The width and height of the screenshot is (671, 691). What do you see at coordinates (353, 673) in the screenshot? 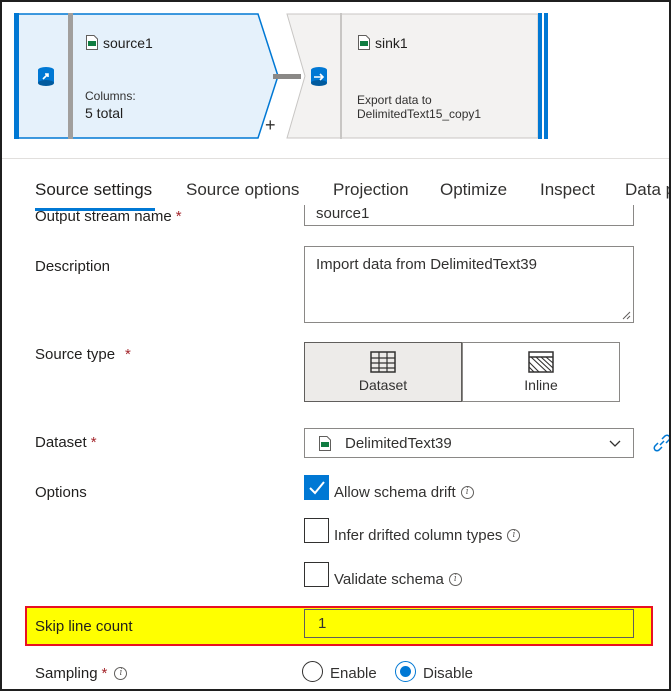
I see `sampling-enable-label: Enable` at bounding box center [353, 673].